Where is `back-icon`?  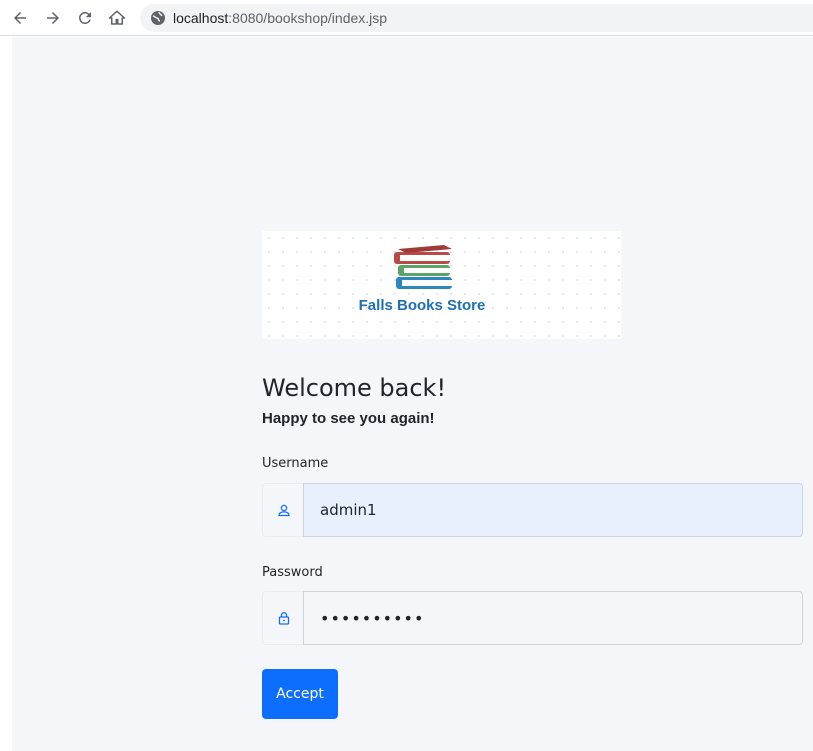
back-icon is located at coordinates (20, 18).